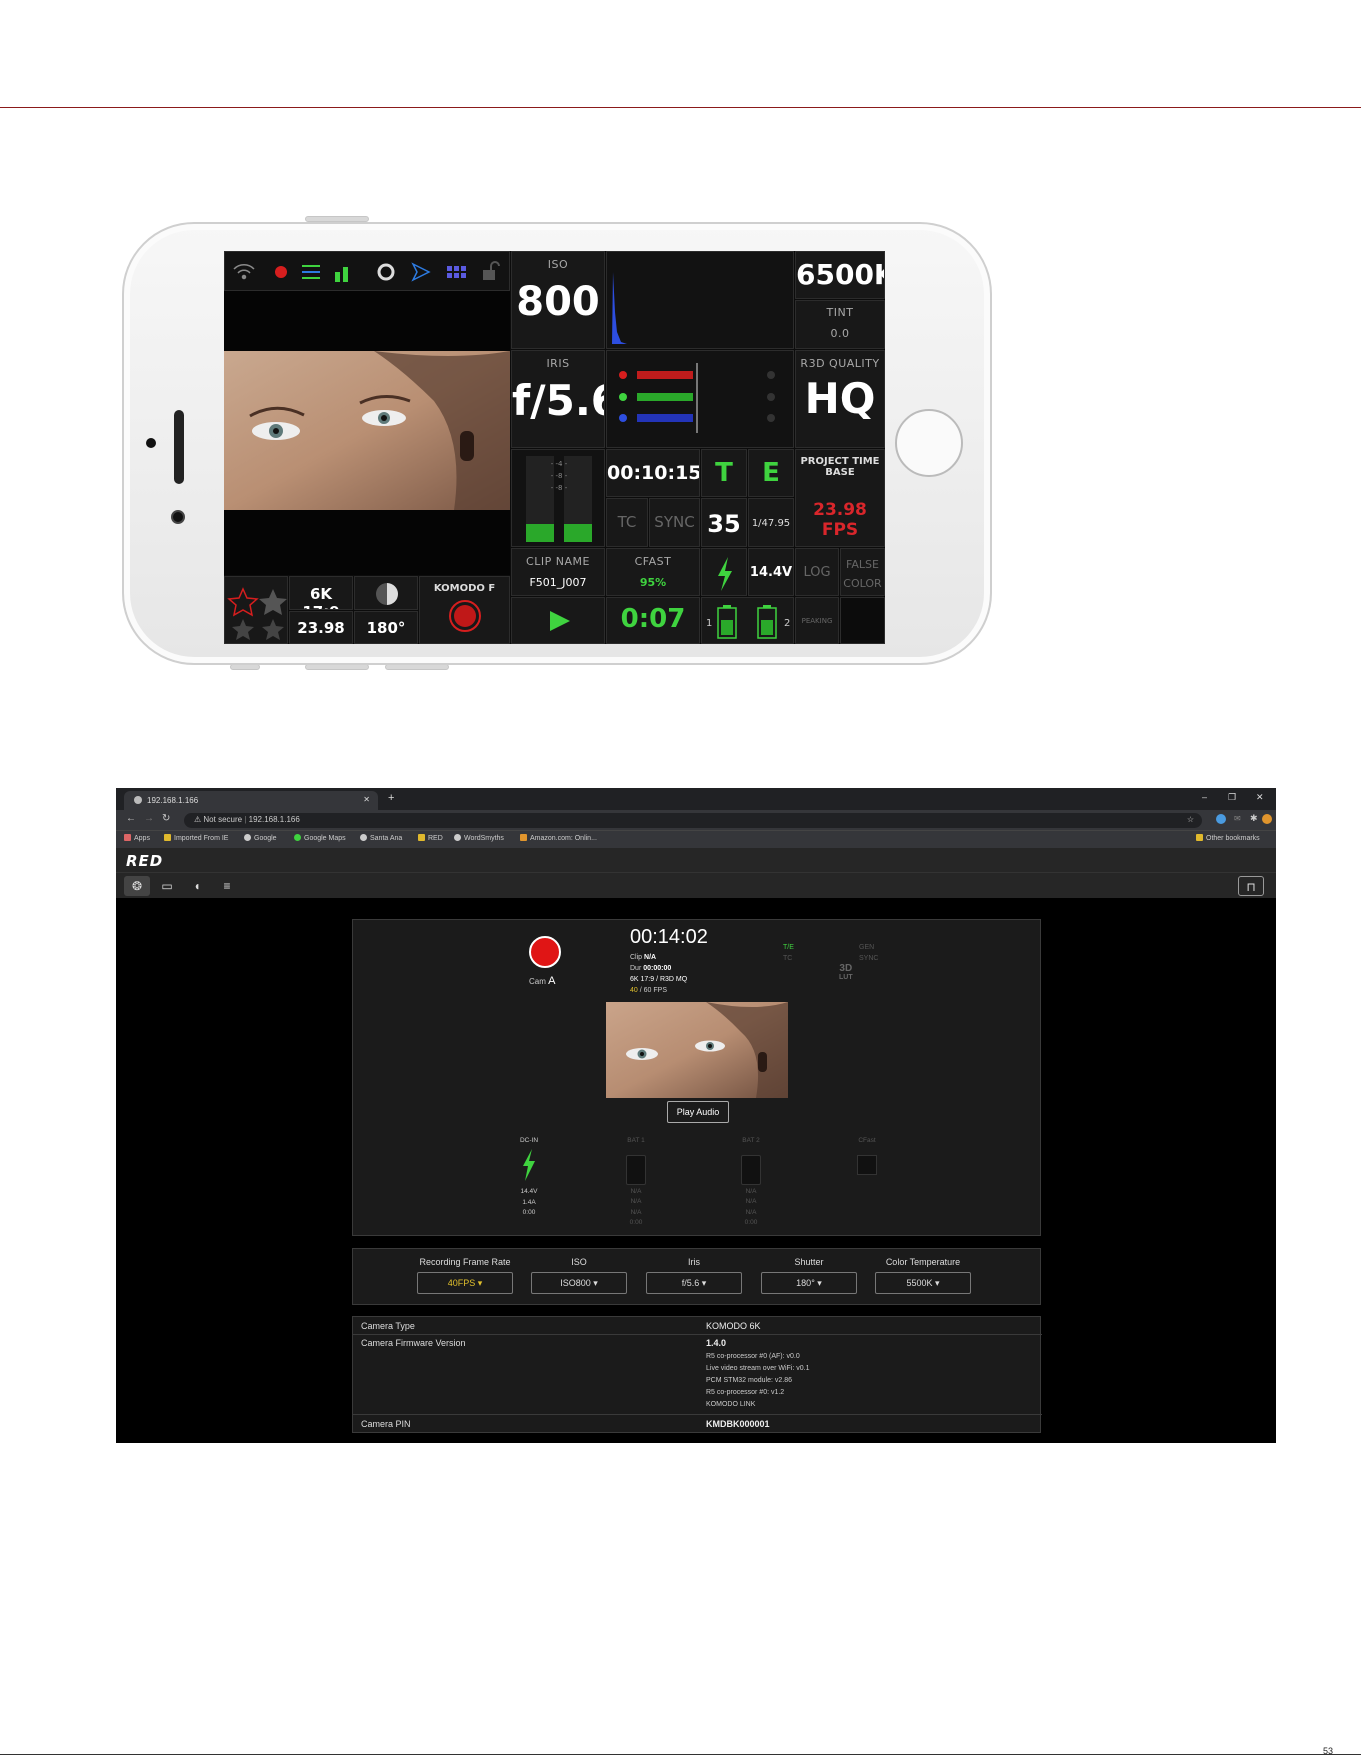 This screenshot has height=1761, width=1361. Describe the element at coordinates (716, 1343) in the screenshot. I see `firmware-value: 1.4.0` at that location.